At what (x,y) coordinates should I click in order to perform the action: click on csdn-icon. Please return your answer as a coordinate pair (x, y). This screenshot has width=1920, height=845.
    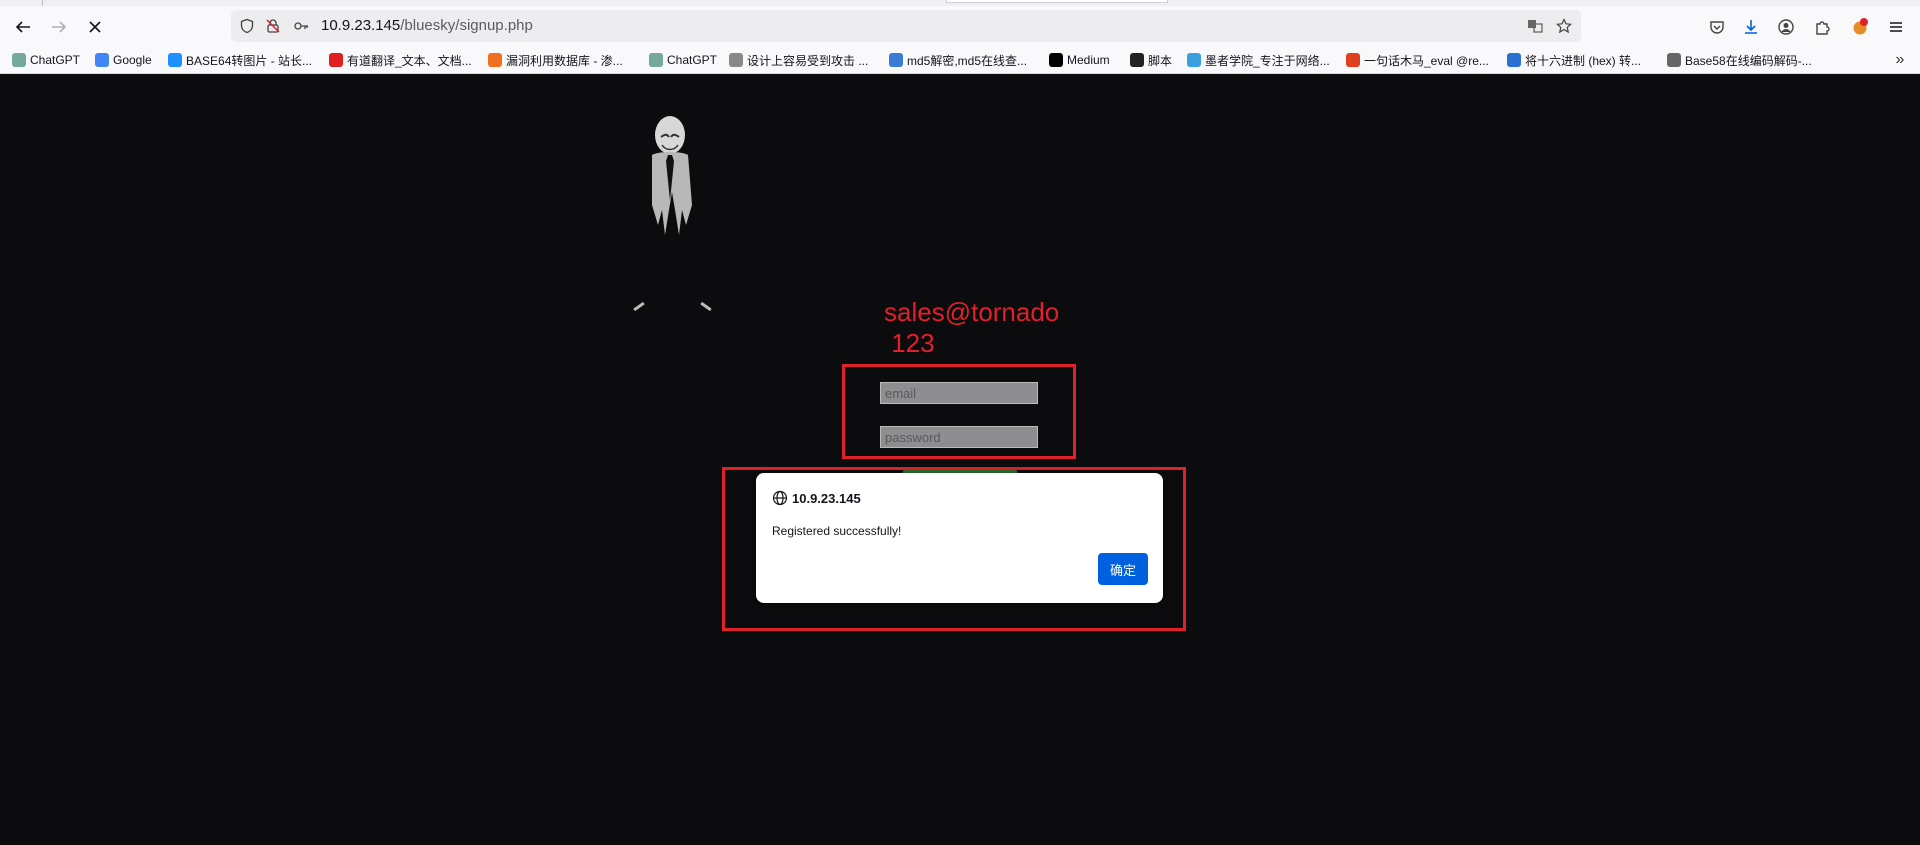
    Looking at the image, I should click on (1353, 60).